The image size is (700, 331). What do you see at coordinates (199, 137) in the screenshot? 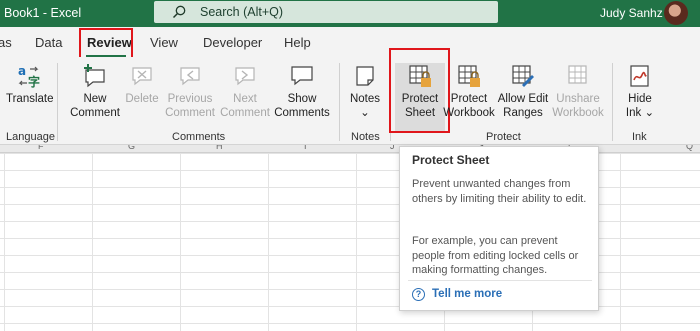
I see `group-label-comments: Comments` at bounding box center [199, 137].